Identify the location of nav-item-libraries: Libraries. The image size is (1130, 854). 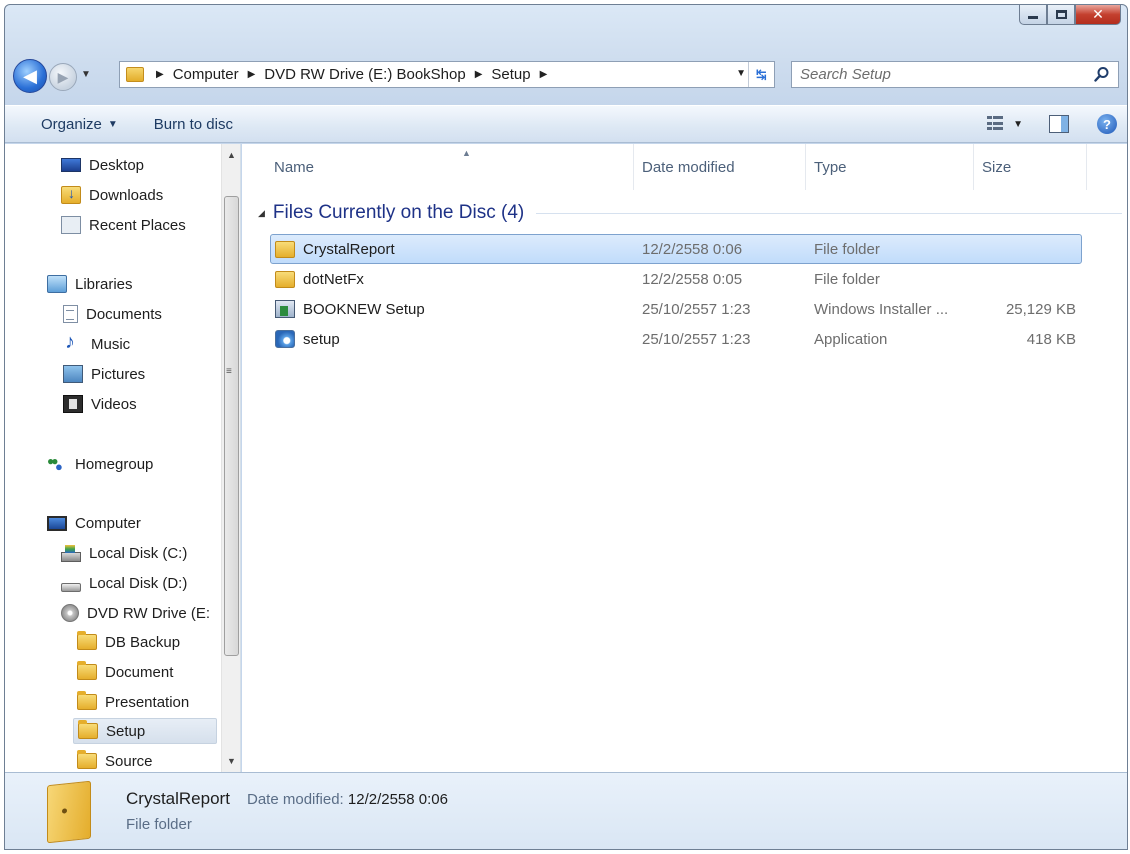
(90, 284).